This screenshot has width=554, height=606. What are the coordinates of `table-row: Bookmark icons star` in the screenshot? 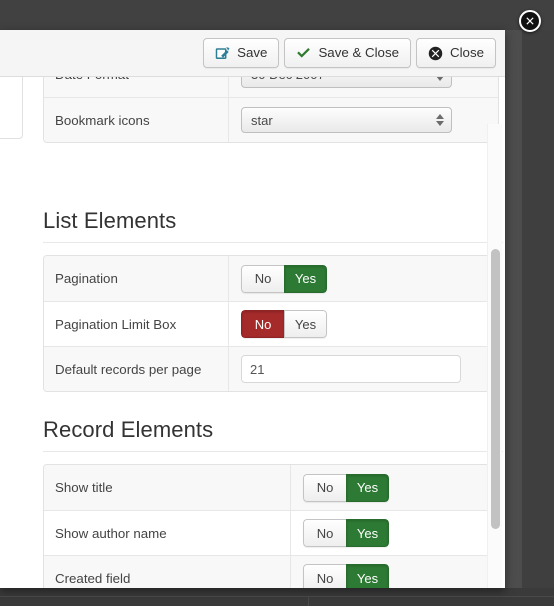 It's located at (271, 119).